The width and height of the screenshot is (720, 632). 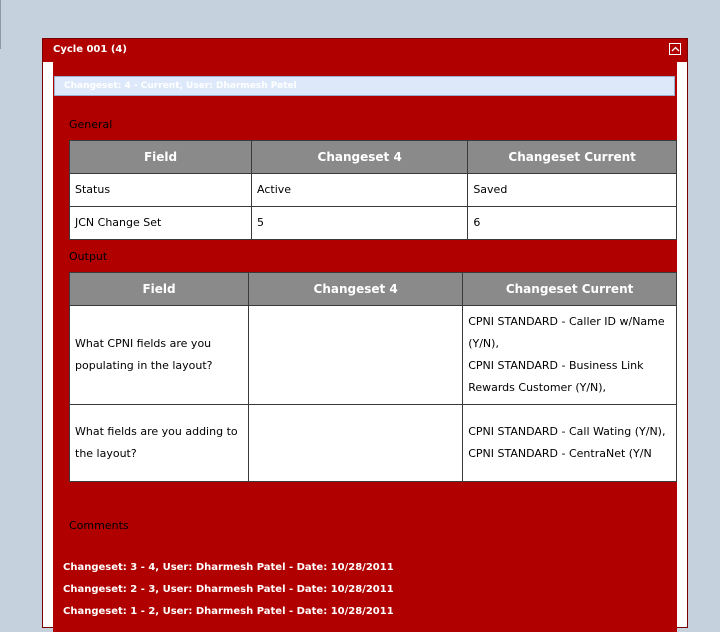 I want to click on cell-changeset-4: 5, so click(x=360, y=223).